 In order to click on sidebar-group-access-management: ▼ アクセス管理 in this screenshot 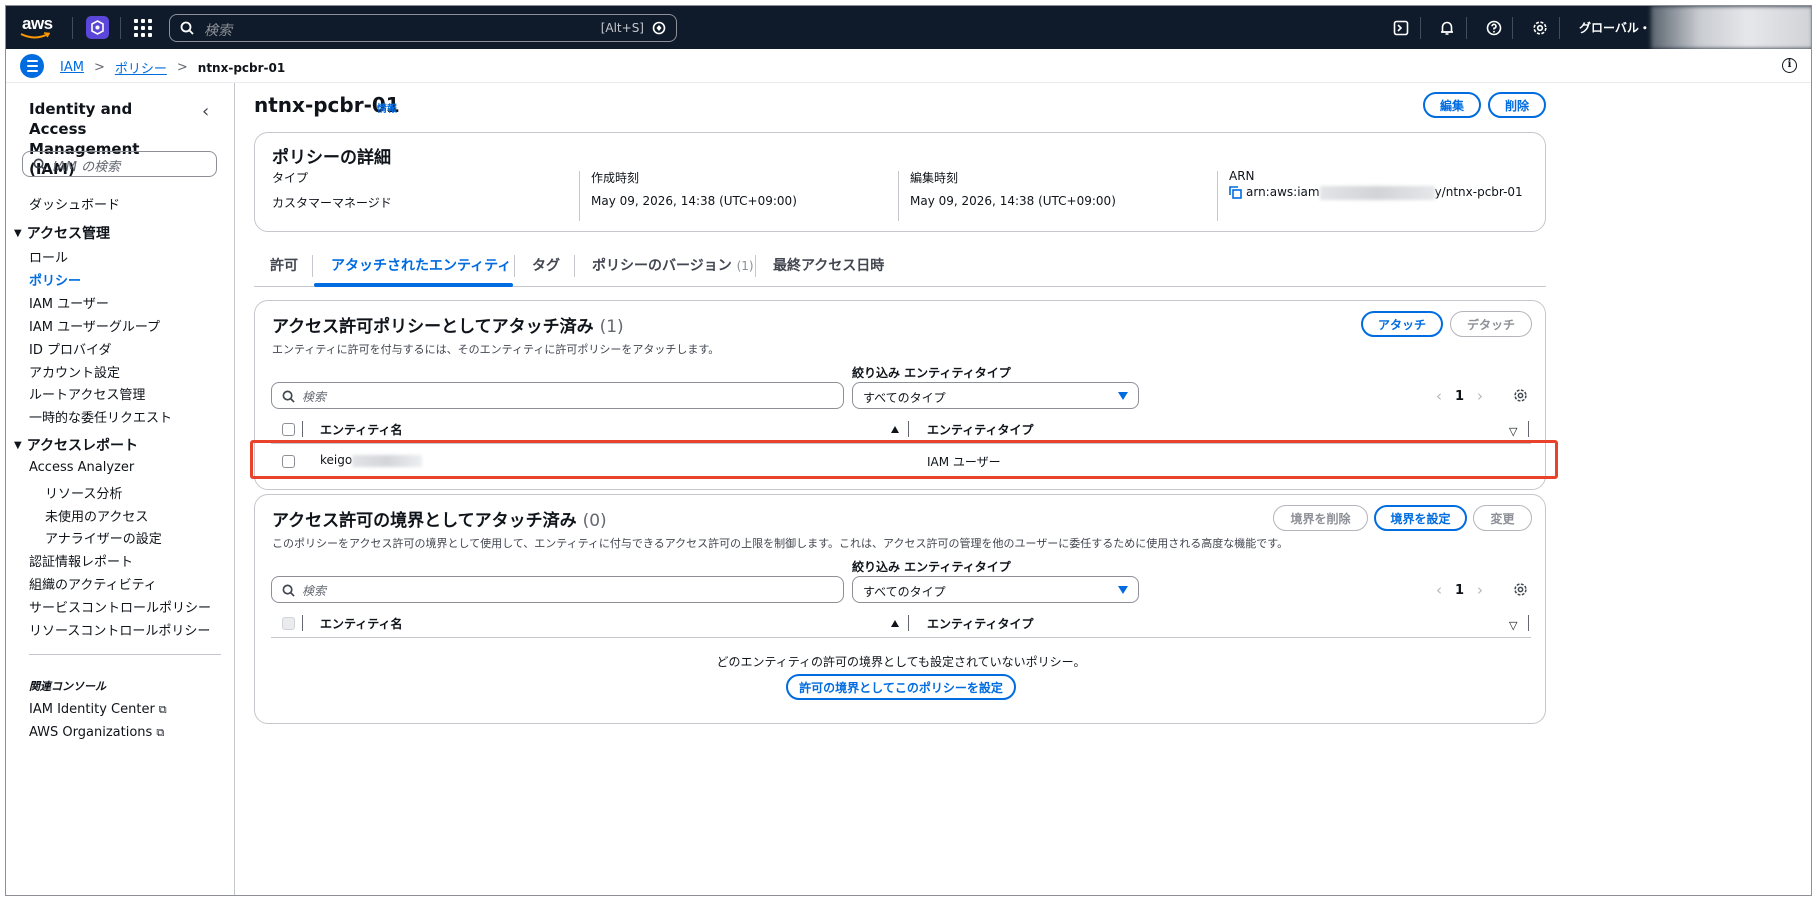, I will do `click(62, 233)`.